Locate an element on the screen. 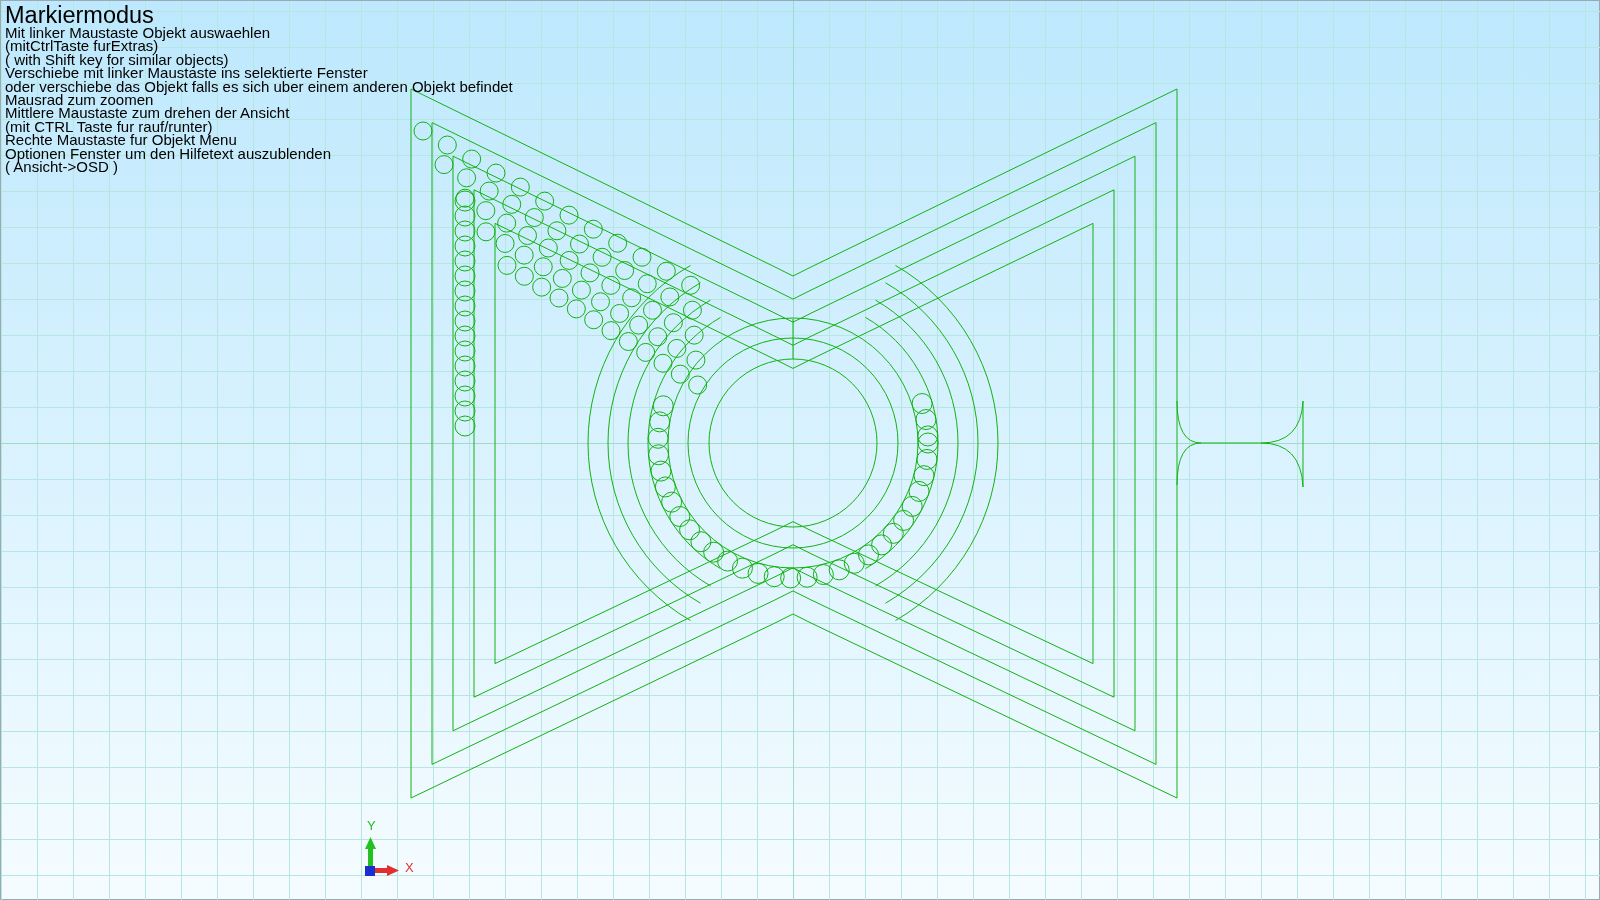 Image resolution: width=1600 pixels, height=900 pixels. help-text-line: oder verschiebe das Objekt falls es sich uber einem anderen Objekt befindet is located at coordinates (259, 86).